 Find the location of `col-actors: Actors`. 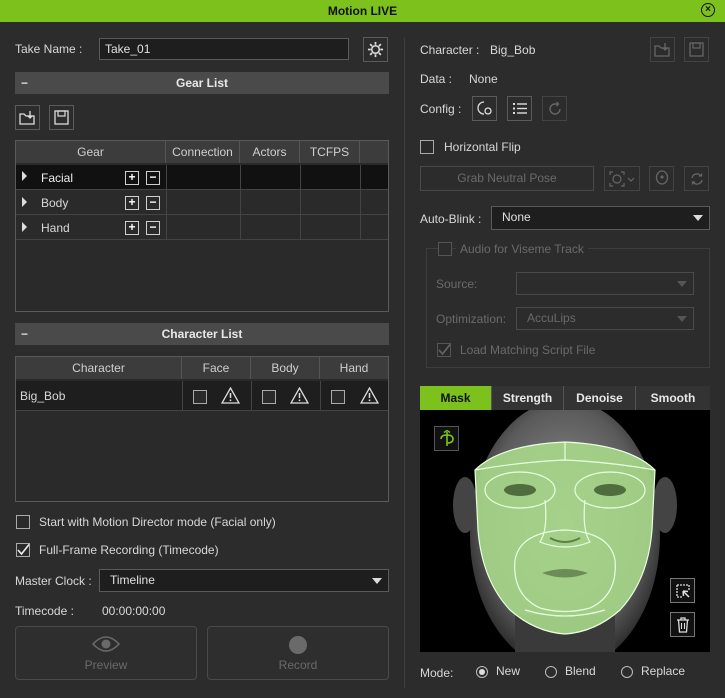

col-actors: Actors is located at coordinates (270, 152).